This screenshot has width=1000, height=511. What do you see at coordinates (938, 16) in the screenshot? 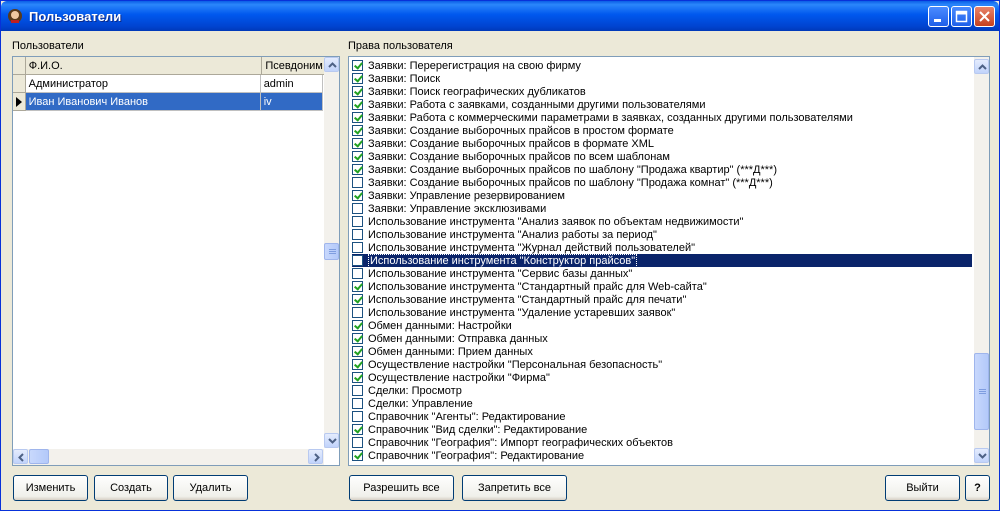
I see `minimize-button` at bounding box center [938, 16].